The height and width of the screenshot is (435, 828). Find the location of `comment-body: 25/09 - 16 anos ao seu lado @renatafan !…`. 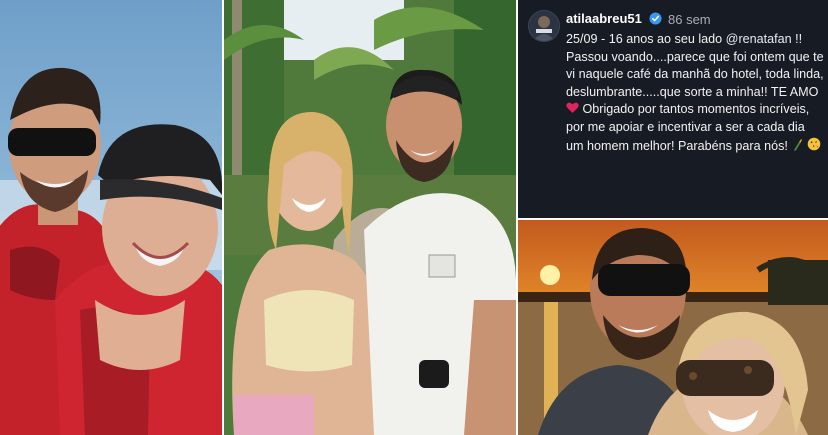

comment-body: 25/09 - 16 anos ao seu lado @renatafan !… is located at coordinates (695, 93).